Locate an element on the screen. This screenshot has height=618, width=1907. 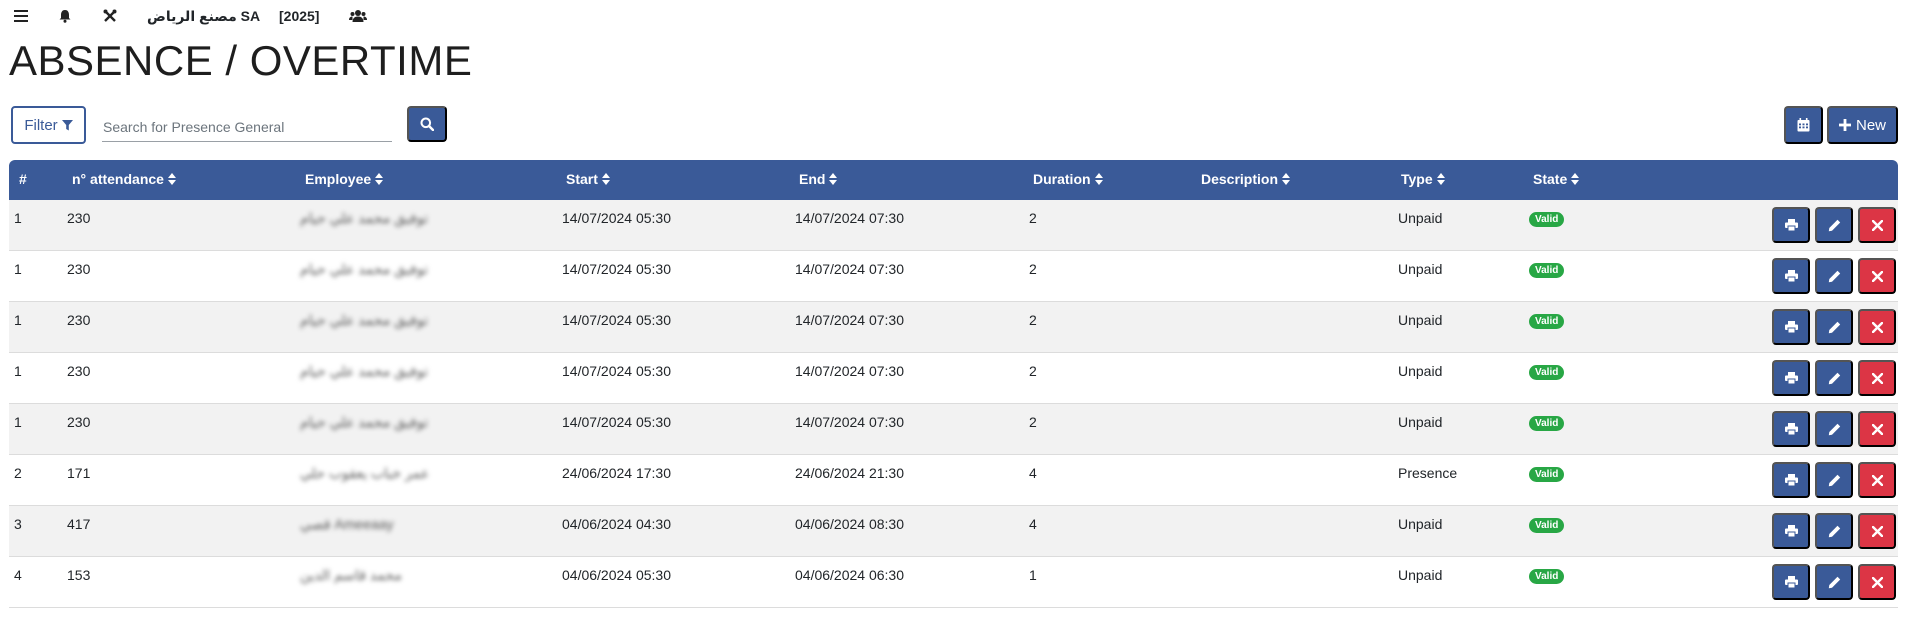
col-header-state: State is located at coordinates (1556, 179).